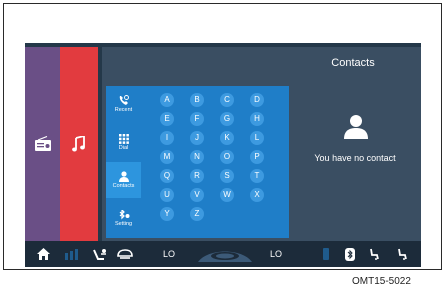 Image resolution: width=447 pixels, height=294 pixels. What do you see at coordinates (123, 186) in the screenshot?
I see `tab-contacts-label: Contacts` at bounding box center [123, 186].